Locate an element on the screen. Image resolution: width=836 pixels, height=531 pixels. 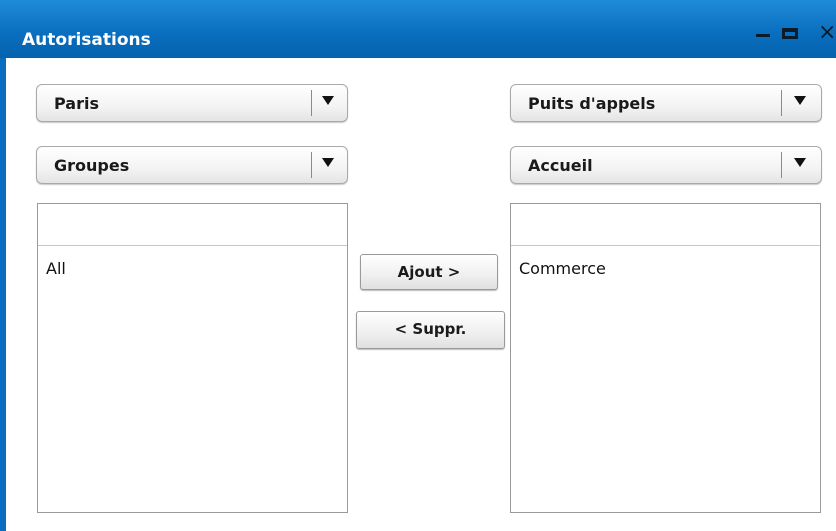
available-list-filter is located at coordinates (192, 225).